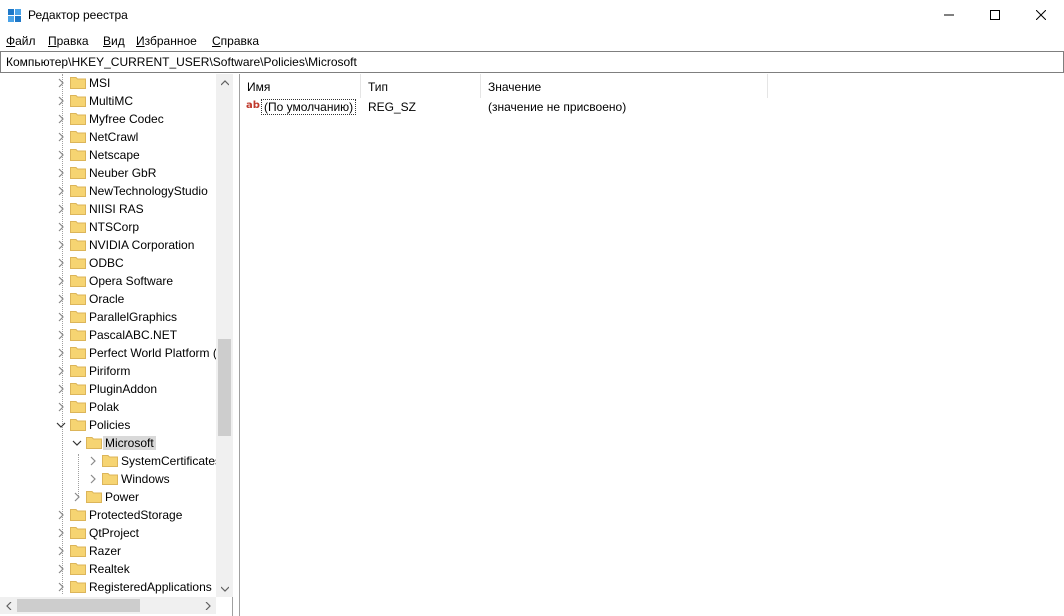 The image size is (1064, 616). What do you see at coordinates (421, 86) in the screenshot?
I see `column-header-type: Тип` at bounding box center [421, 86].